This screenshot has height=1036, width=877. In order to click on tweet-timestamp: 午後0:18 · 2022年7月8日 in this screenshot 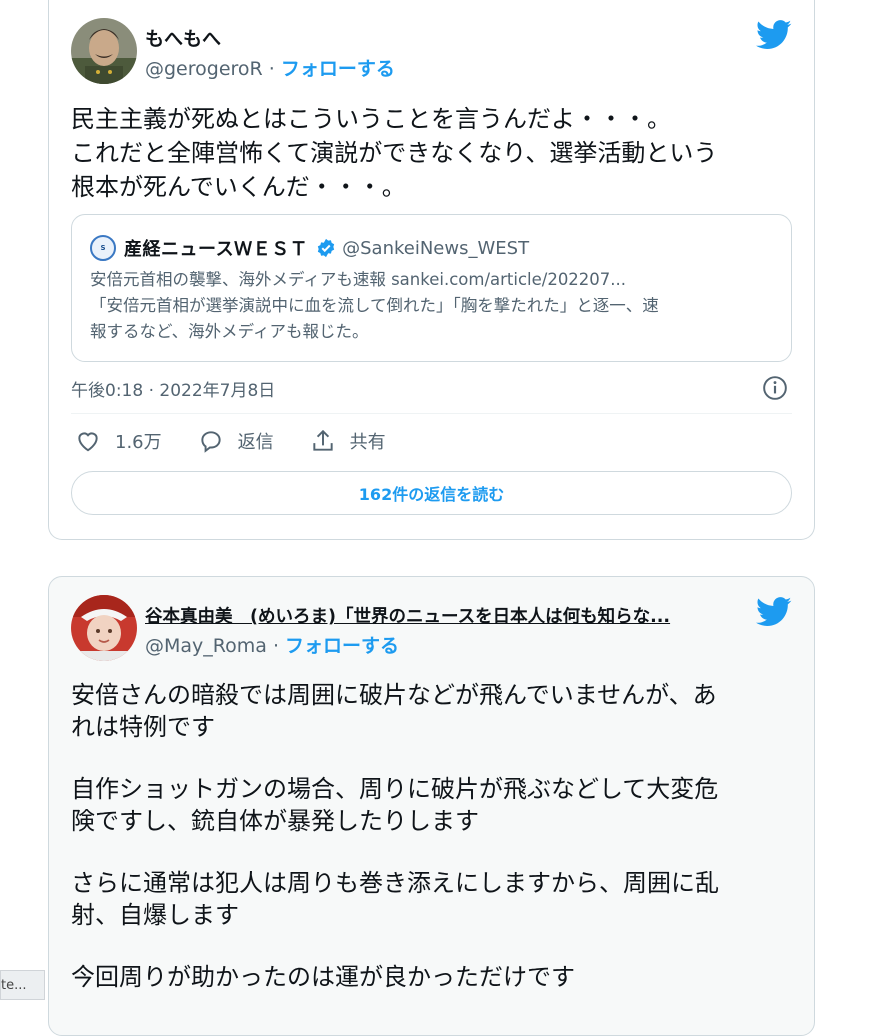, I will do `click(173, 388)`.